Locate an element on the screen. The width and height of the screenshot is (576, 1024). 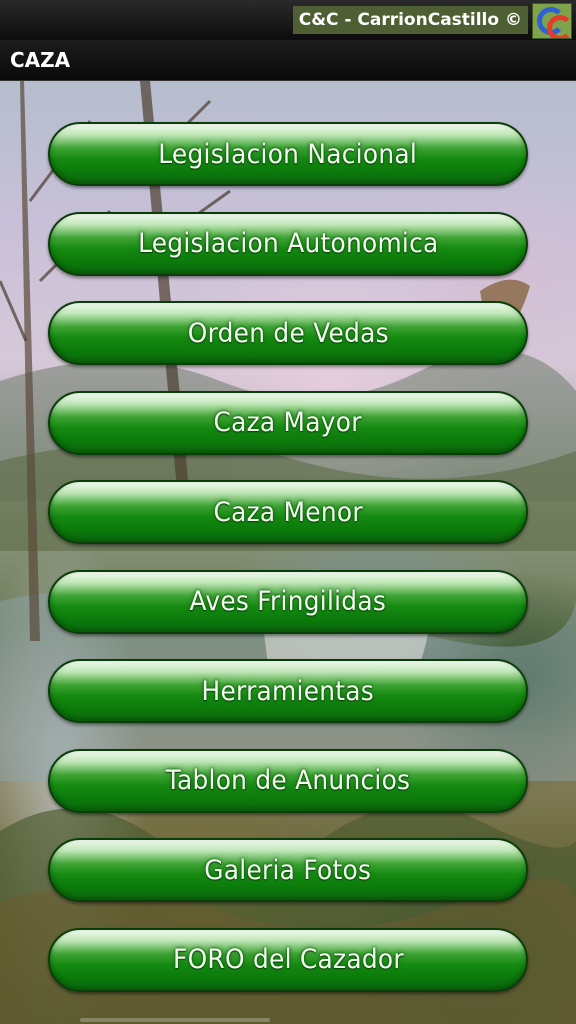
cc-logo-icon is located at coordinates (552, 21).